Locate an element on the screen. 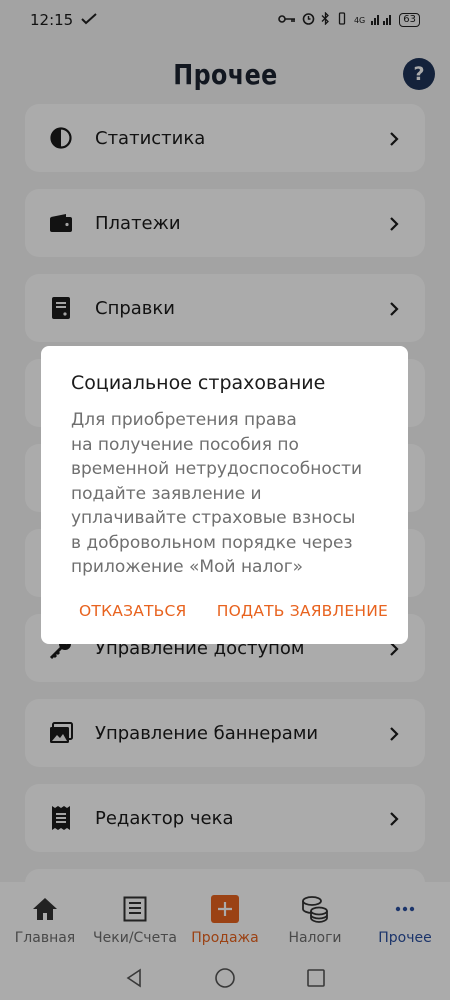 Image resolution: width=450 pixels, height=1000 pixels. dialog-actions: ОТКАЗАТЬСЯ ПОДАТЬ ЗАЯВЛЕНИЕ is located at coordinates (224, 611).